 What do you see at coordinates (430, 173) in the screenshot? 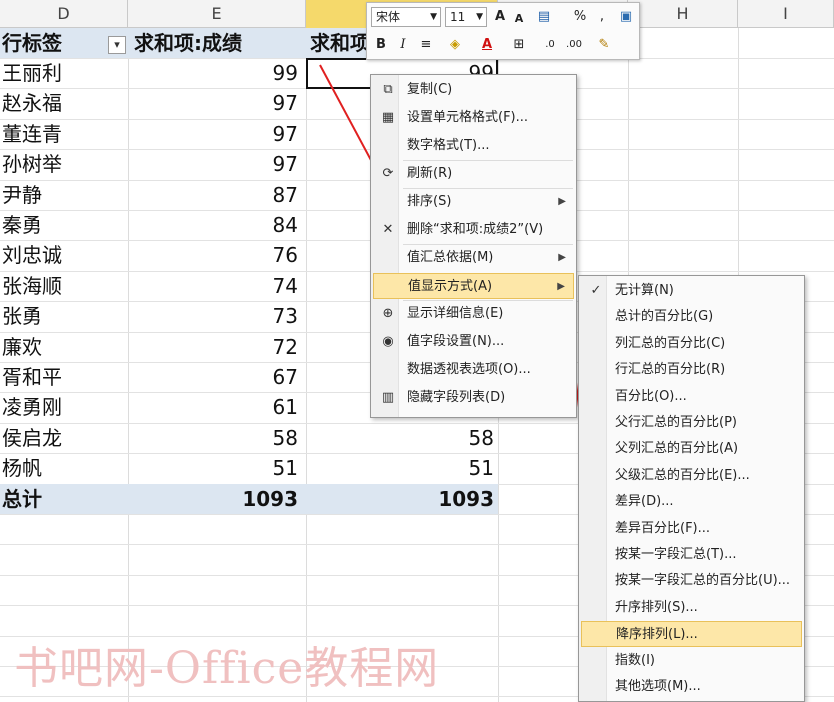
I see `menu-item-label: 刷新(R)` at bounding box center [430, 173].